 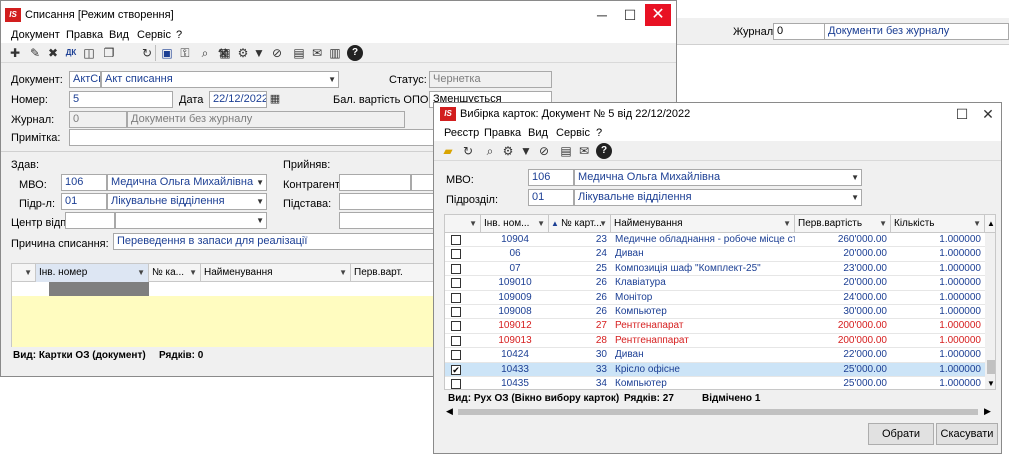 What do you see at coordinates (121, 99) in the screenshot?
I see `number-field: 5` at bounding box center [121, 99].